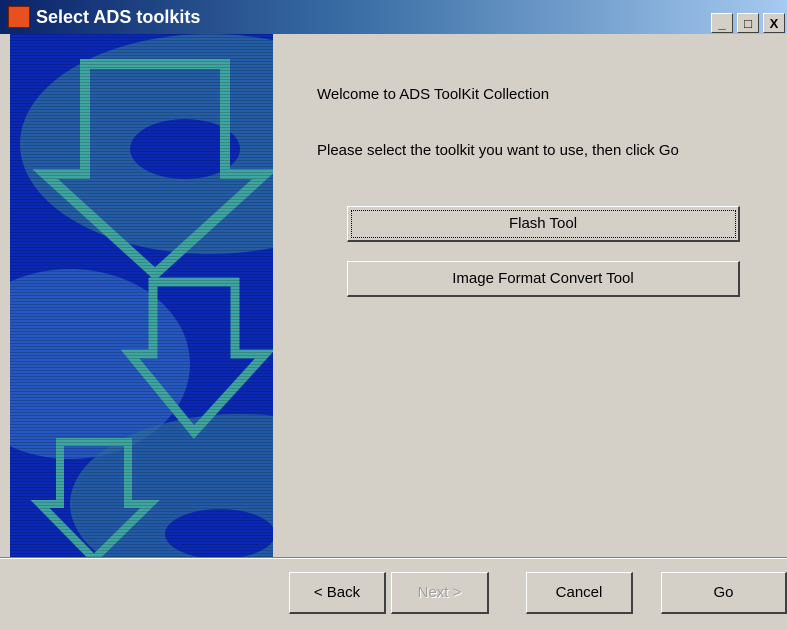 The height and width of the screenshot is (630, 787). What do you see at coordinates (774, 23) in the screenshot?
I see `close-button: X` at bounding box center [774, 23].